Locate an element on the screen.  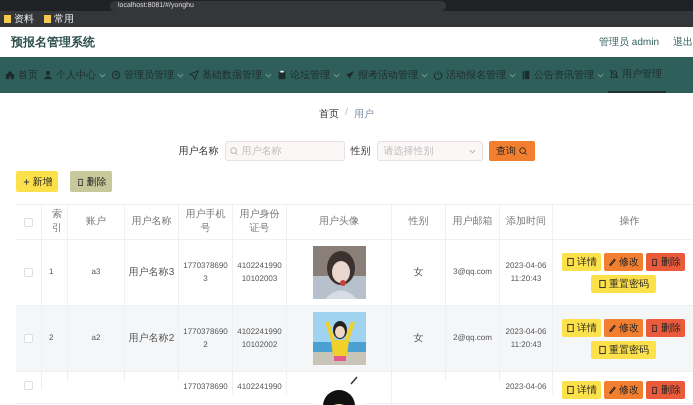
bookmark: 资料 is located at coordinates (19, 19).